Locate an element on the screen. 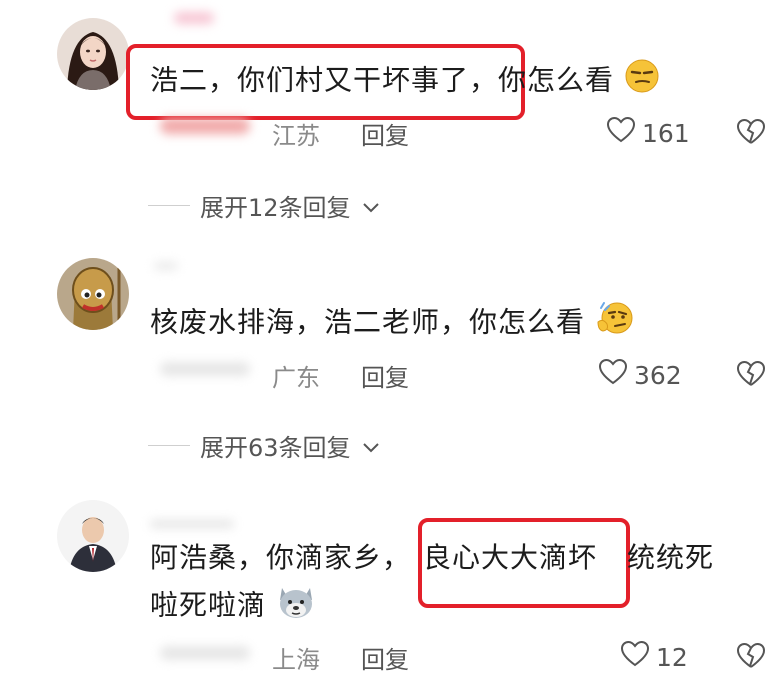 The width and height of the screenshot is (776, 694). comment-text-after: 统统死 is located at coordinates (671, 557).